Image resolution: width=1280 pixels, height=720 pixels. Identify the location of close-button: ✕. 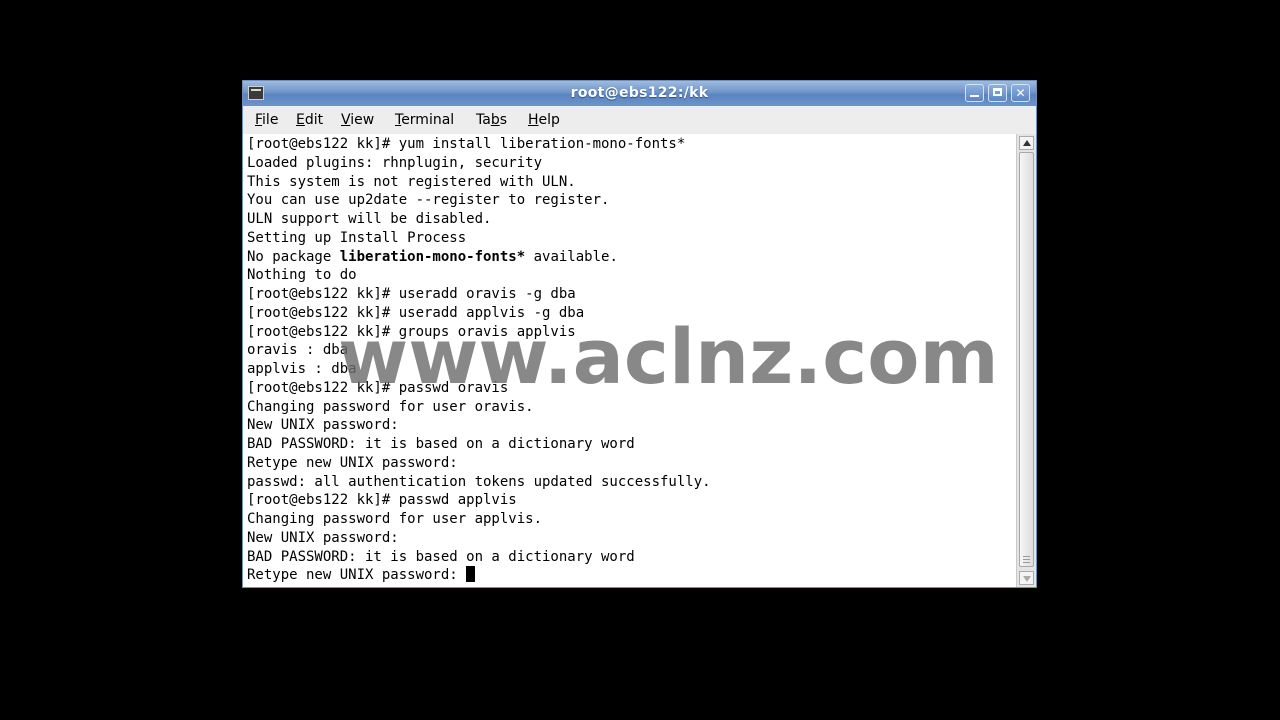
(1020, 93).